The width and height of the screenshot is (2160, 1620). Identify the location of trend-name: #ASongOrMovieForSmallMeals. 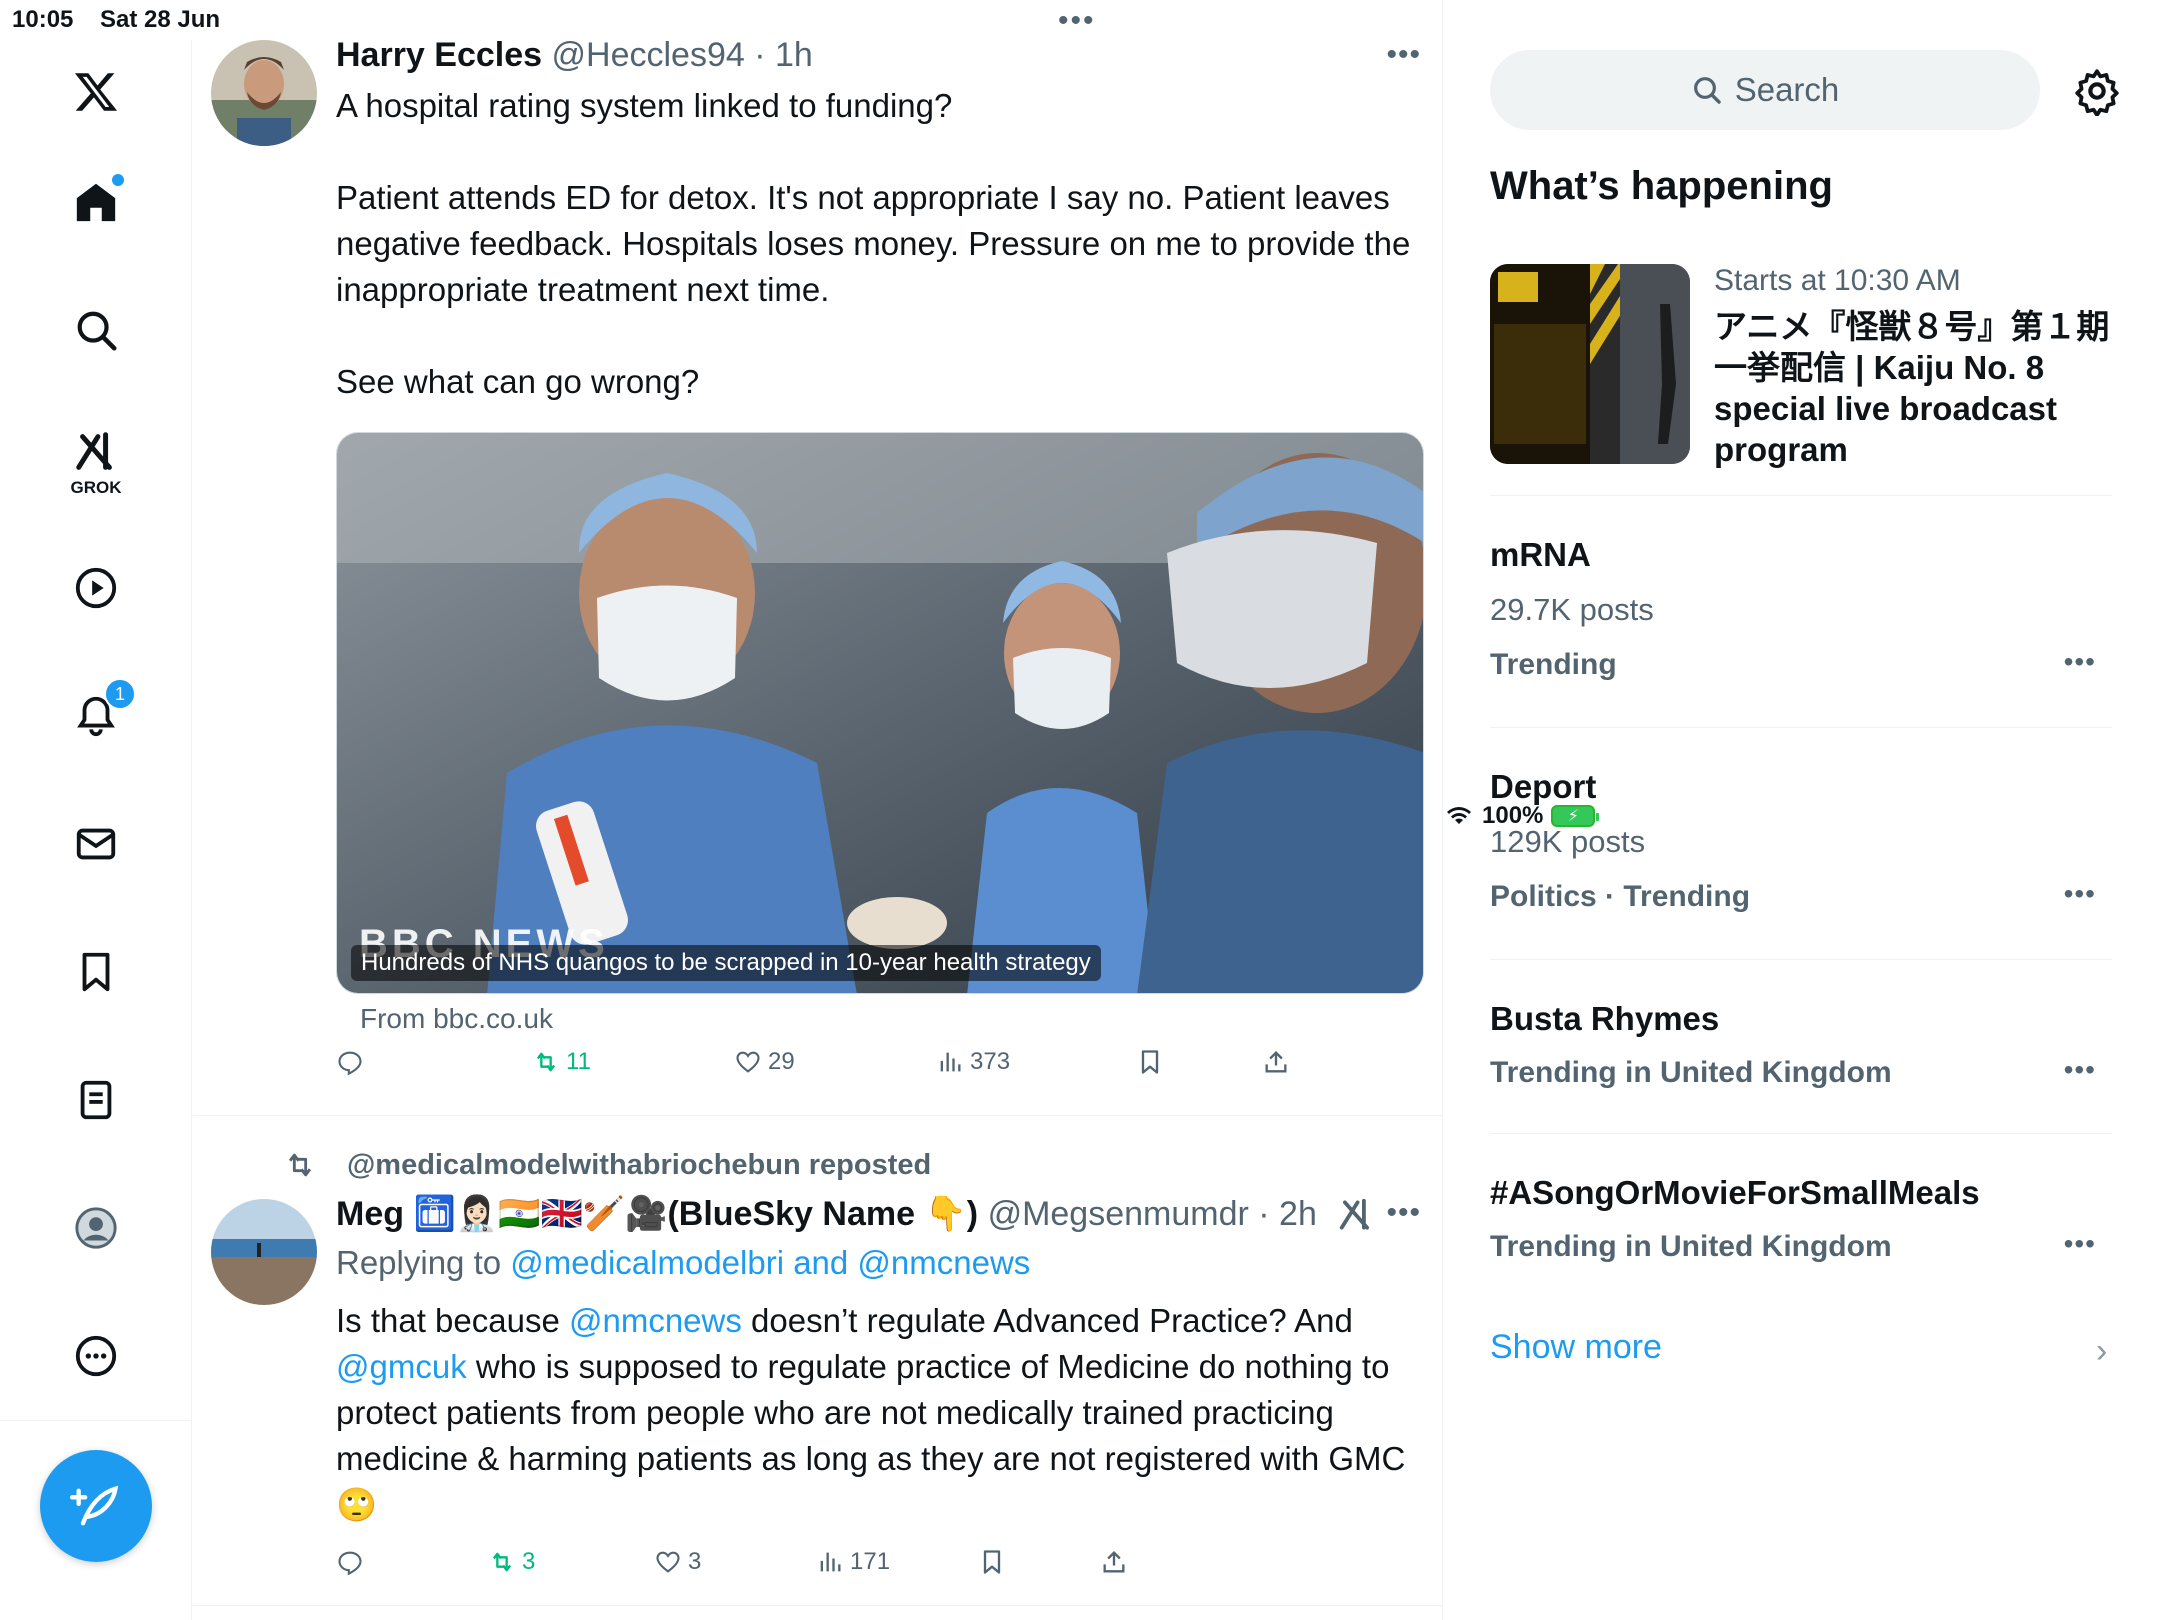
(1735, 1192).